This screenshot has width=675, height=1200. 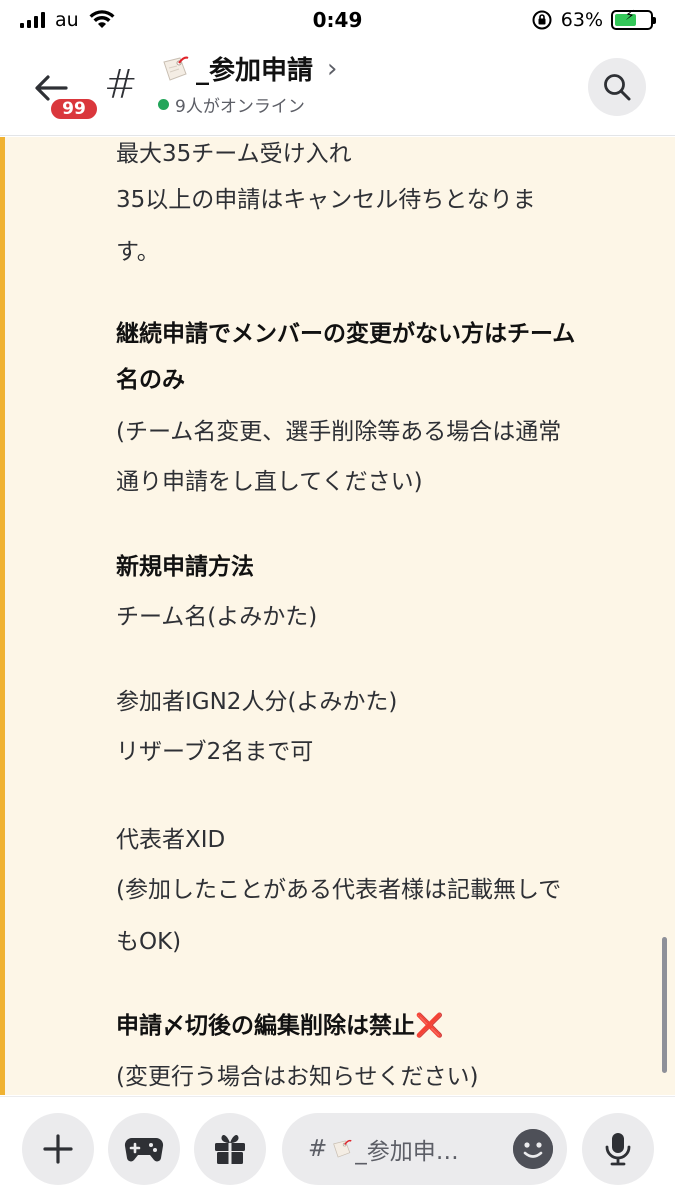 I want to click on message-line: (チーム名変更、選手削除等ある場合は通常, so click(x=339, y=432).